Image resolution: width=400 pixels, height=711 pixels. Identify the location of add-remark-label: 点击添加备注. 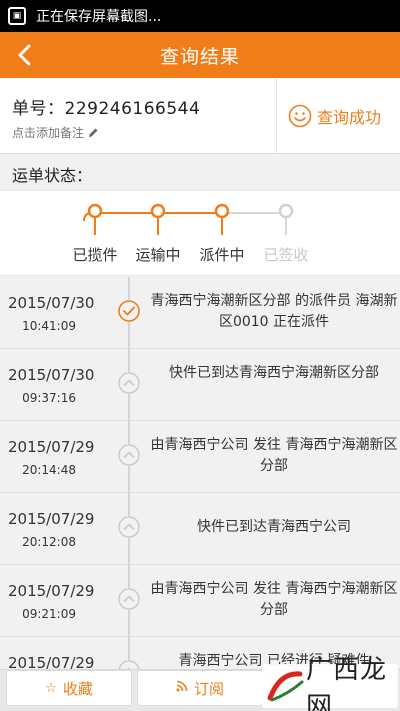
(48, 133).